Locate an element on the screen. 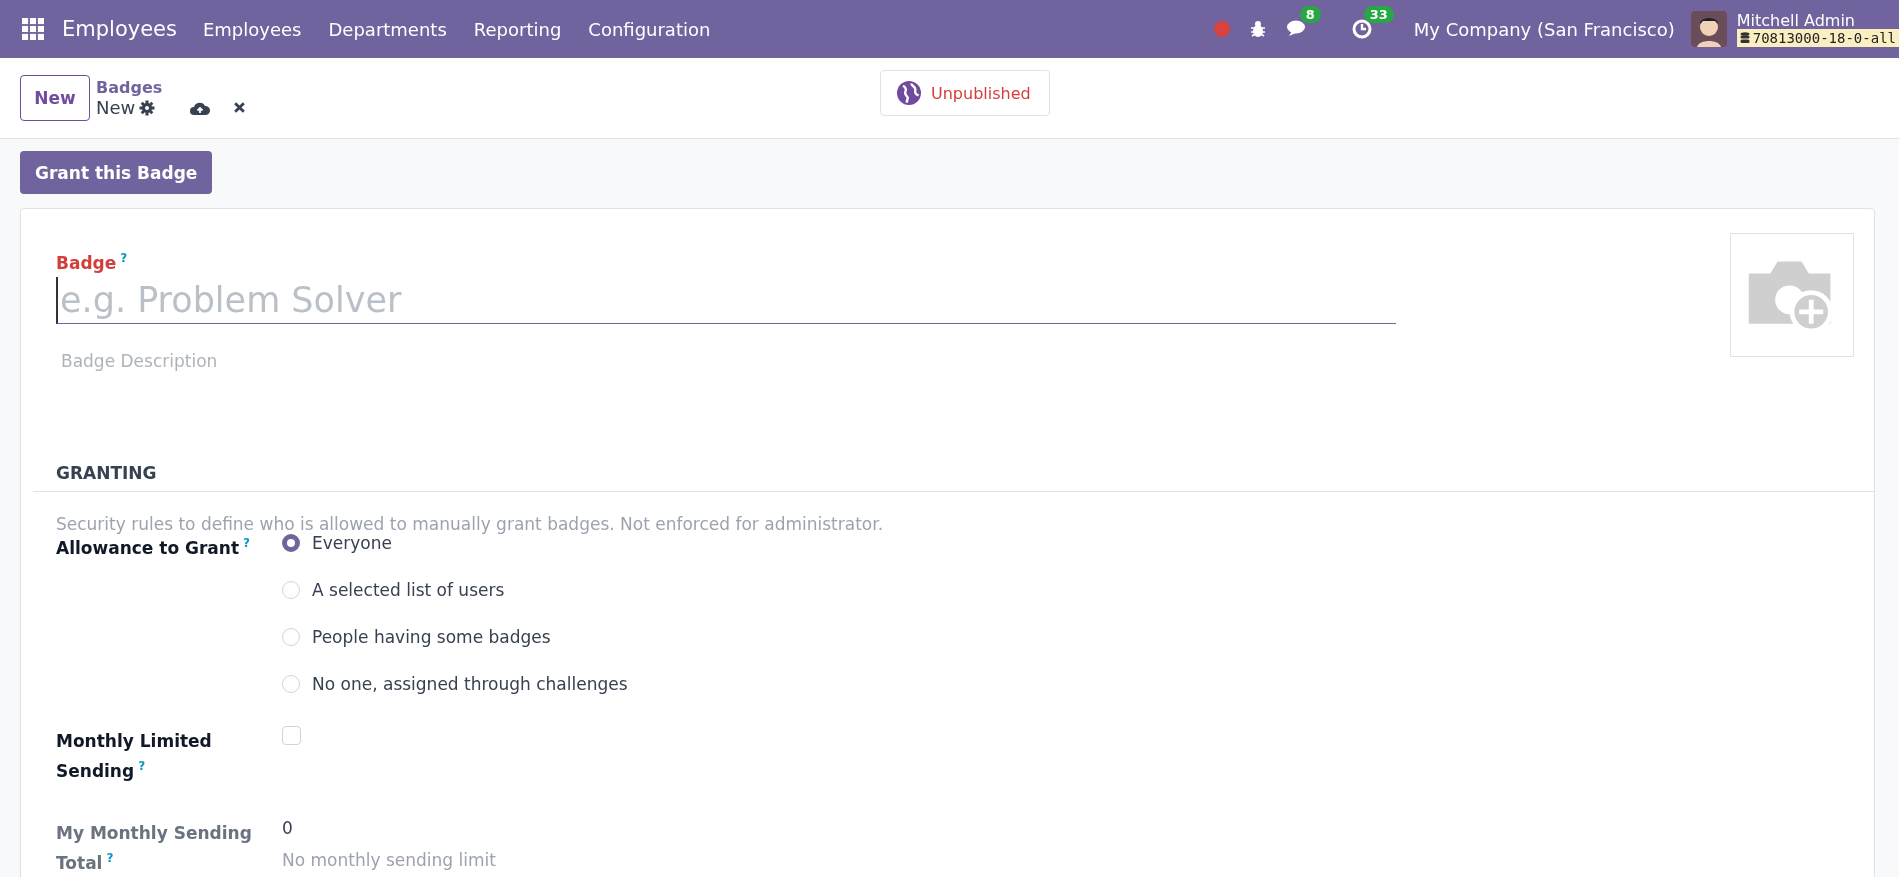 Image resolution: width=1899 pixels, height=877 pixels. database-name: 70813000-18-0-all is located at coordinates (1824, 37).